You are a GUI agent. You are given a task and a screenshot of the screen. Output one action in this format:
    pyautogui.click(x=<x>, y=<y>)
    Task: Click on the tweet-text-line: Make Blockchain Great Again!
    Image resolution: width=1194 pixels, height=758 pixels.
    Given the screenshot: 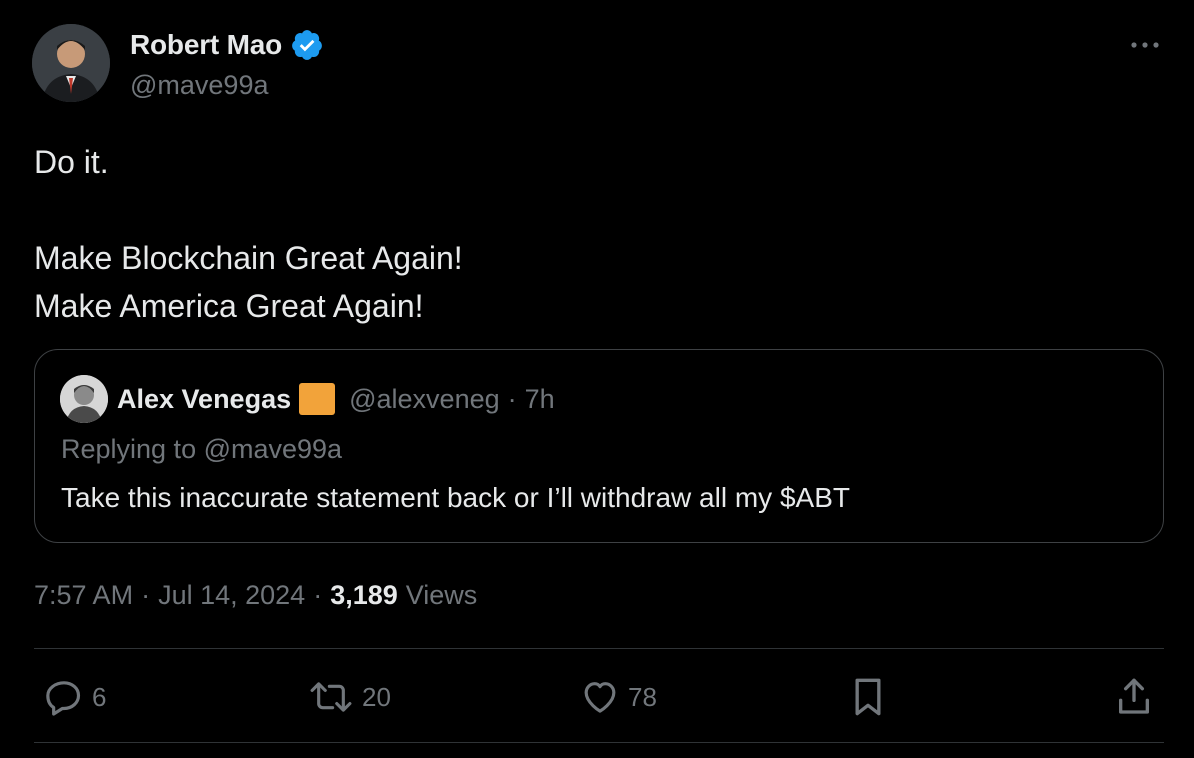 What is the action you would take?
    pyautogui.click(x=248, y=258)
    